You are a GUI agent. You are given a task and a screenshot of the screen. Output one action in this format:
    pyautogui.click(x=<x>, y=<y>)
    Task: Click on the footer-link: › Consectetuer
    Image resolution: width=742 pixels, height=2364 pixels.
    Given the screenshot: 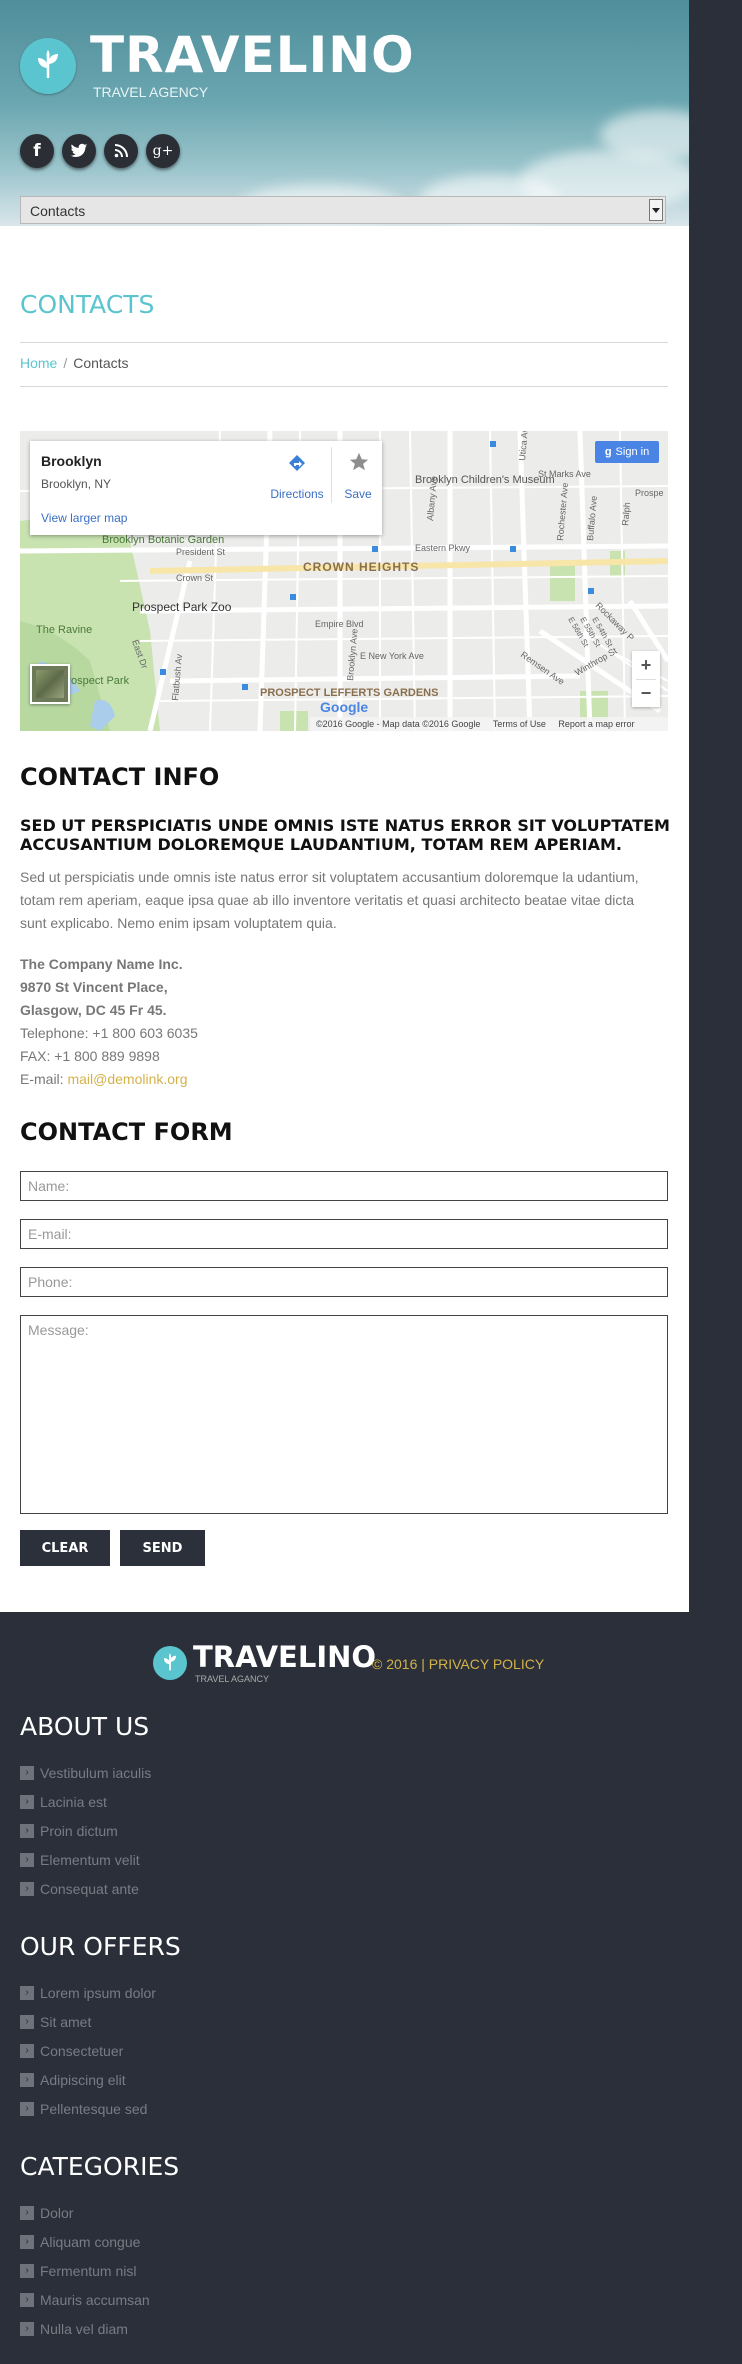 What is the action you would take?
    pyautogui.click(x=71, y=2051)
    